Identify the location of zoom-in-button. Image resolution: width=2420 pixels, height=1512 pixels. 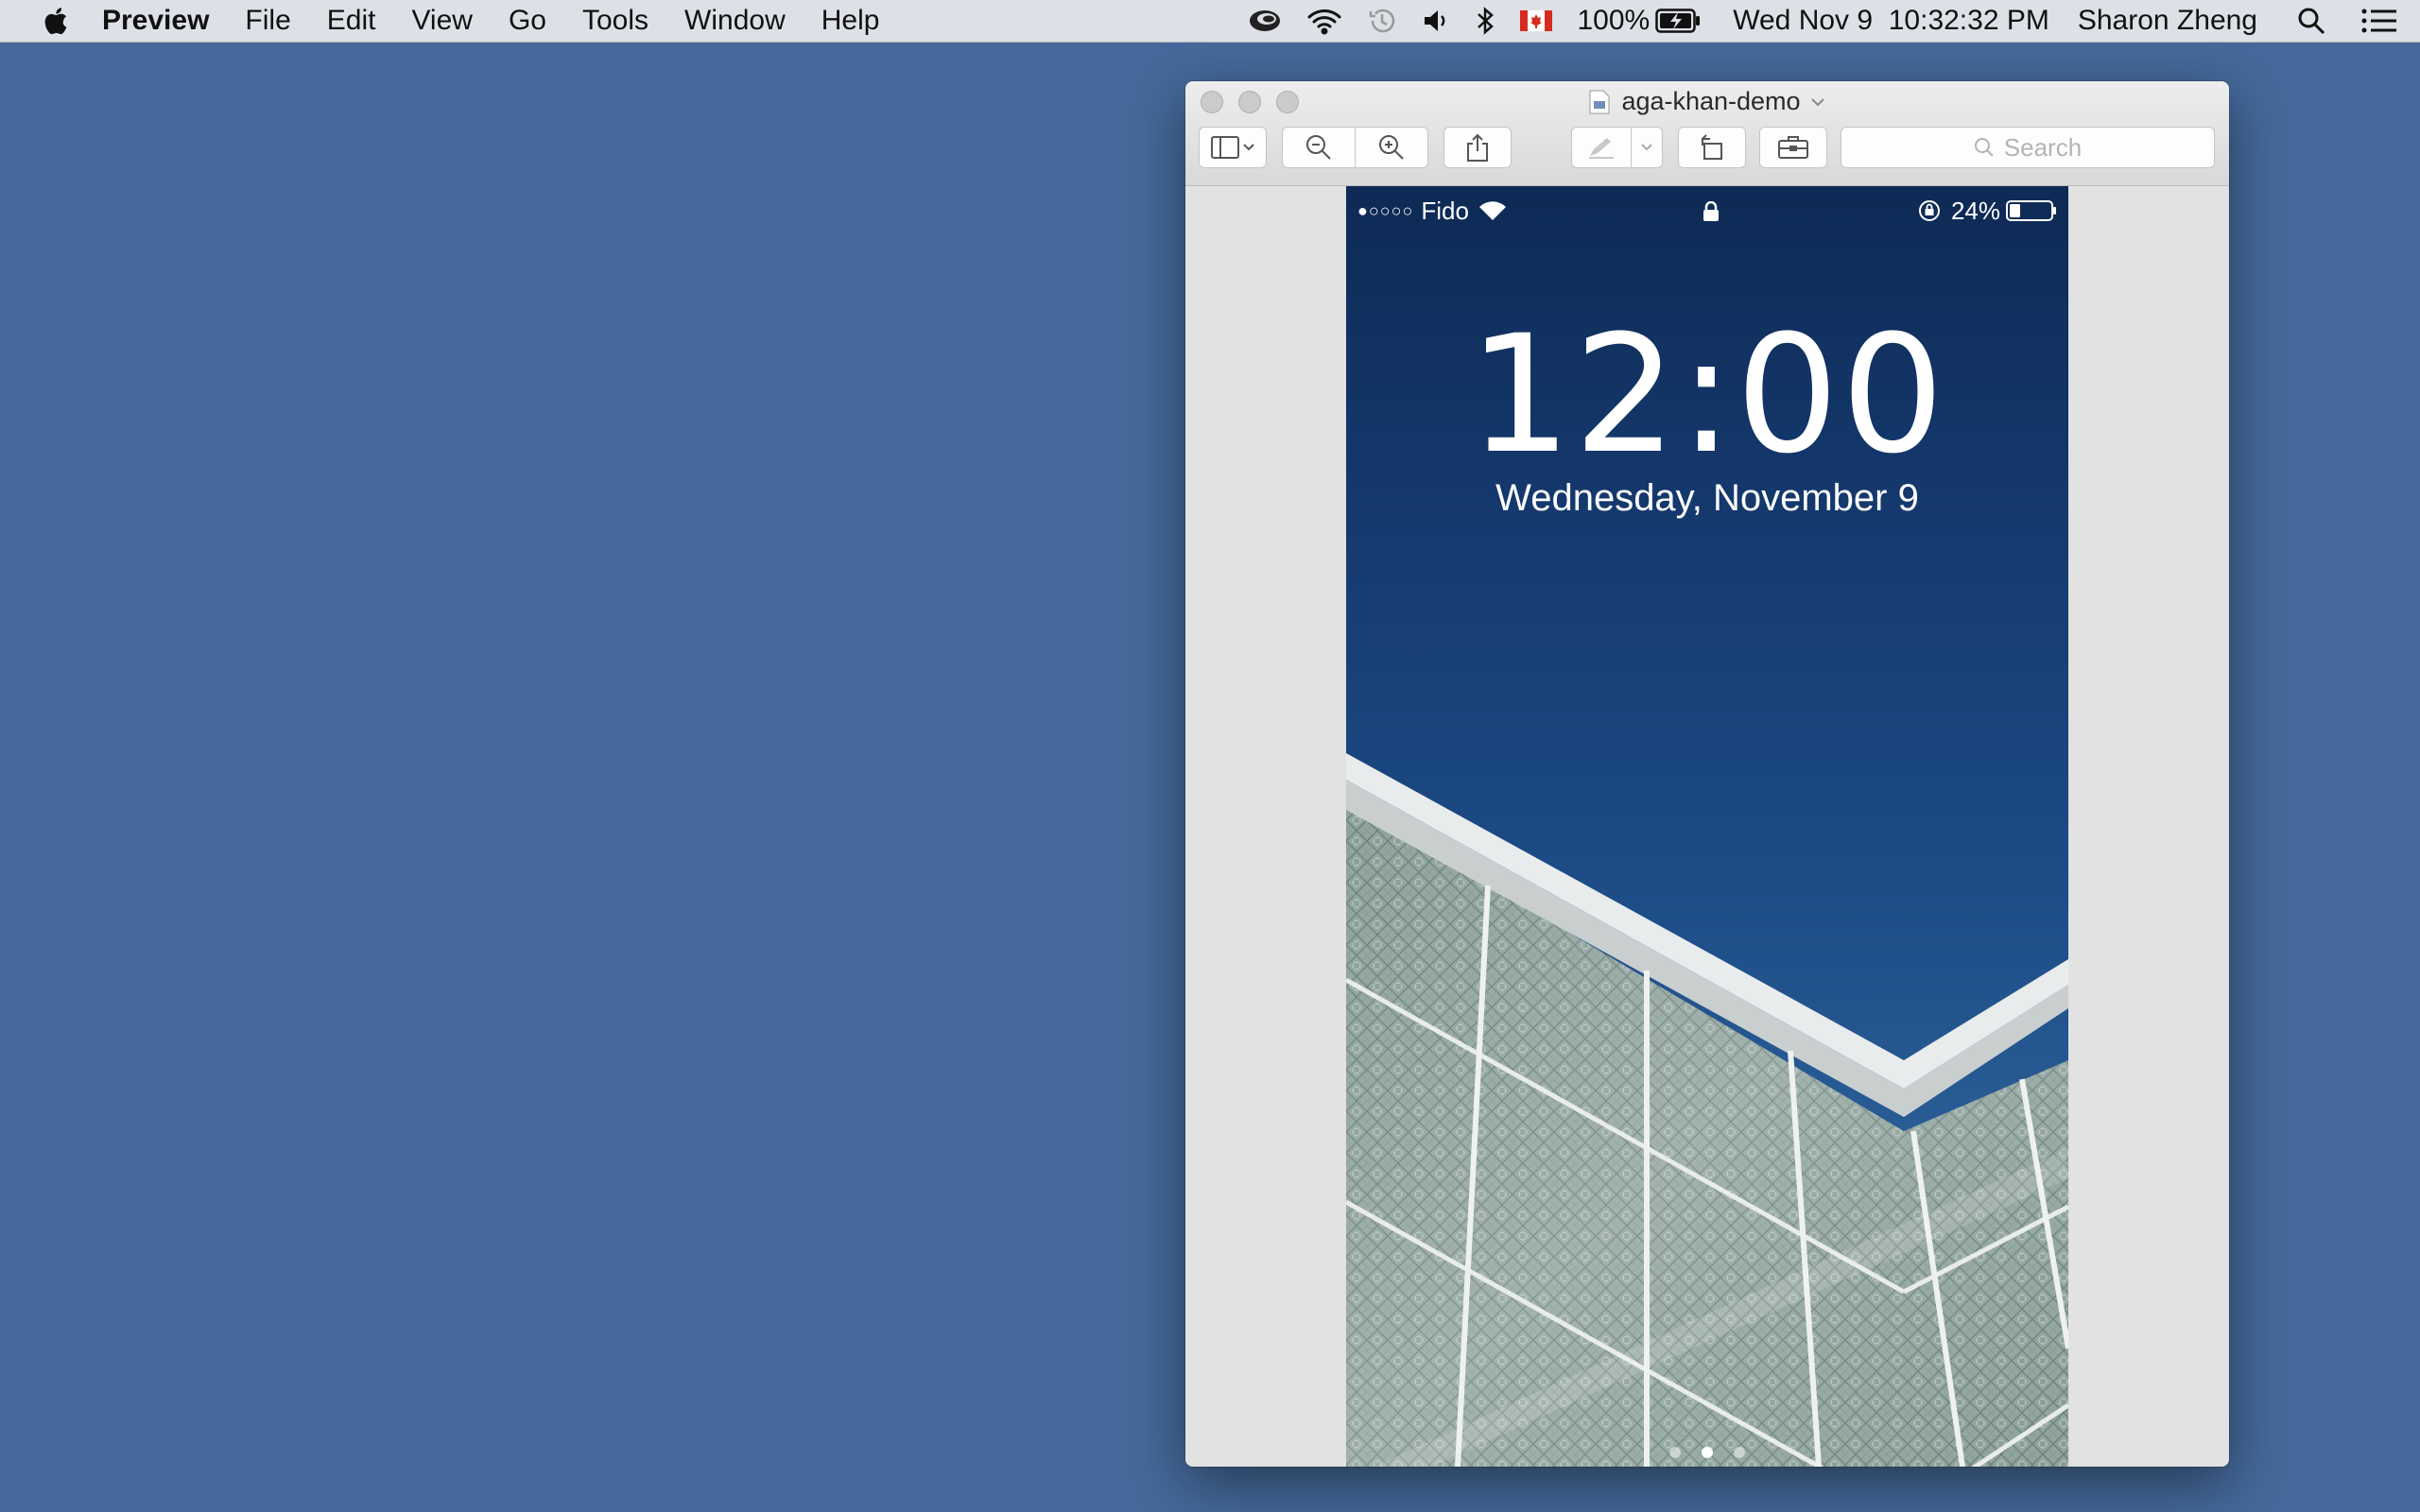
(1391, 147).